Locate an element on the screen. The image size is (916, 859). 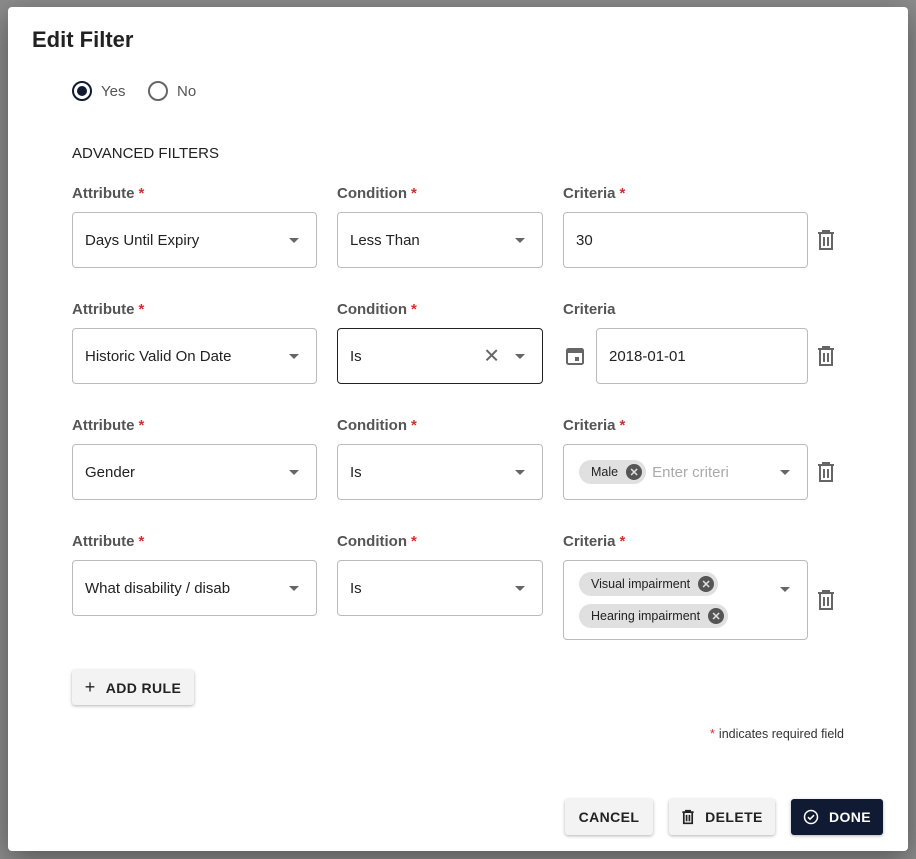
calendar-icon is located at coordinates (575, 356).